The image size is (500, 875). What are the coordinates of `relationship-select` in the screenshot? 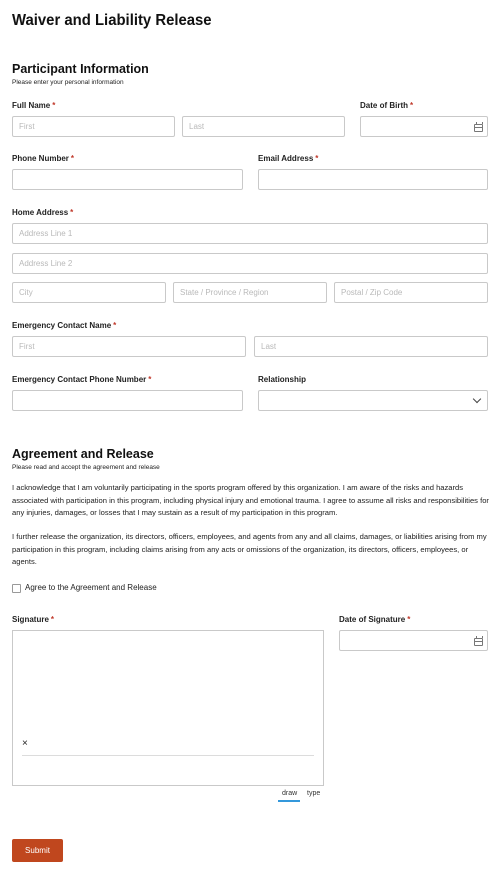 It's located at (373, 400).